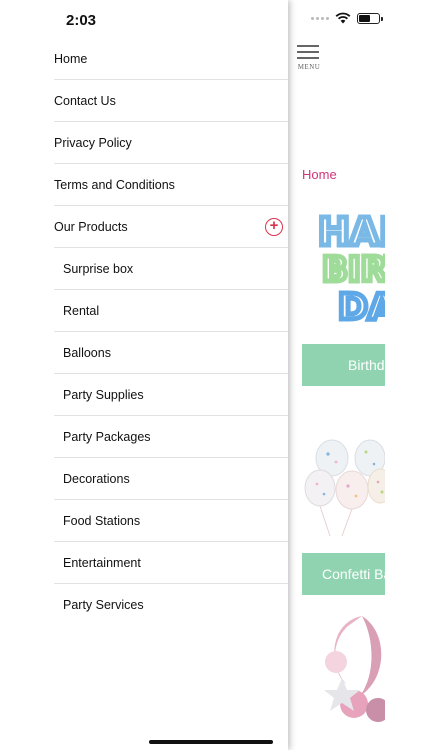  I want to click on drawer-subitem-food-stations: Food Stations, so click(171, 521).